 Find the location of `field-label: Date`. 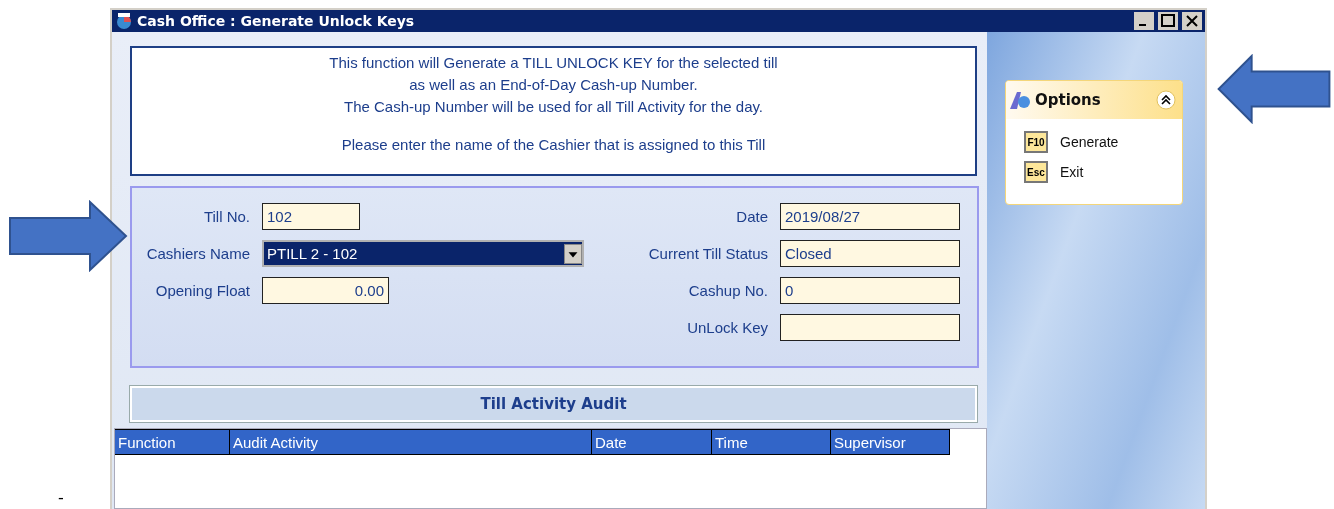

field-label: Date is located at coordinates (752, 216).